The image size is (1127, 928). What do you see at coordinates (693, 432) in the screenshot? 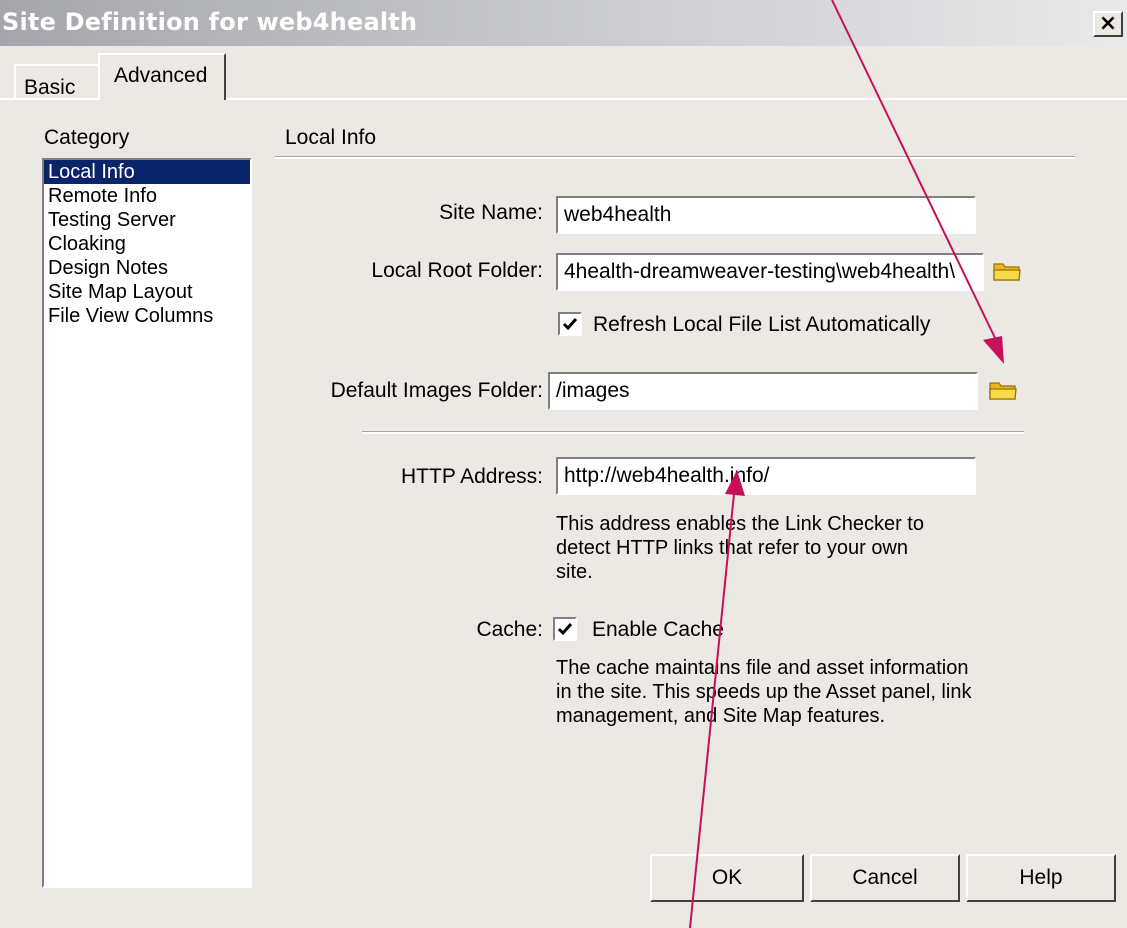
I see `section-separator` at bounding box center [693, 432].